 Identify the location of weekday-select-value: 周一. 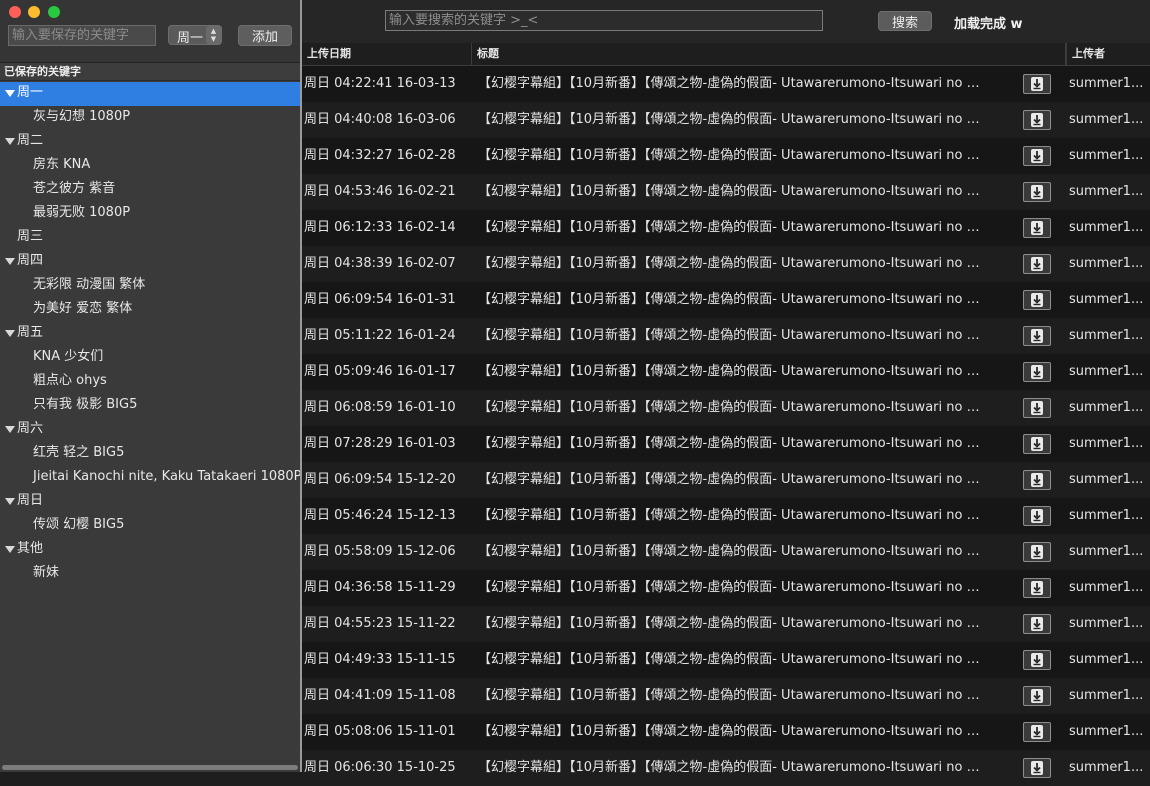
(190, 38).